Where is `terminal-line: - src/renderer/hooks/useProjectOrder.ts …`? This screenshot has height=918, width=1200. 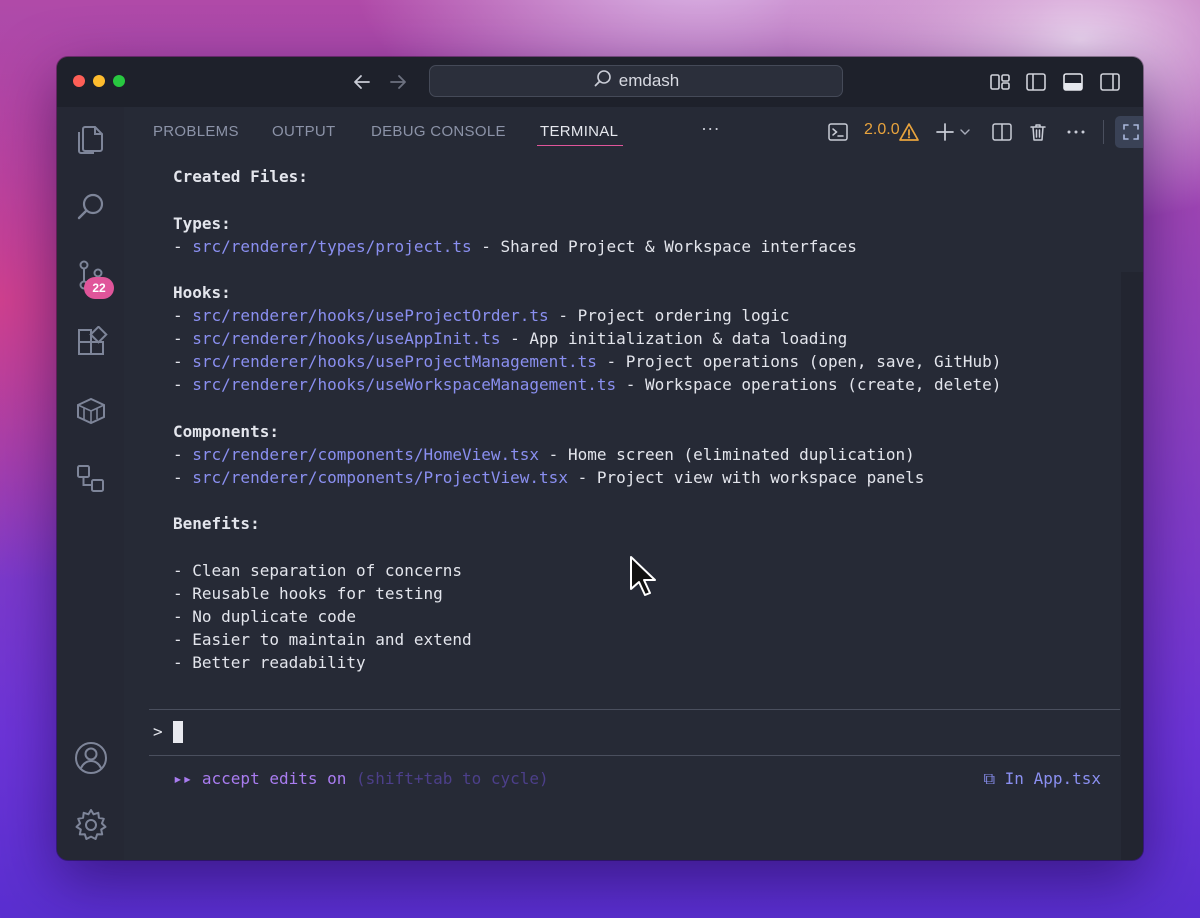 terminal-line: - src/renderer/hooks/useProjectOrder.ts … is located at coordinates (481, 315).